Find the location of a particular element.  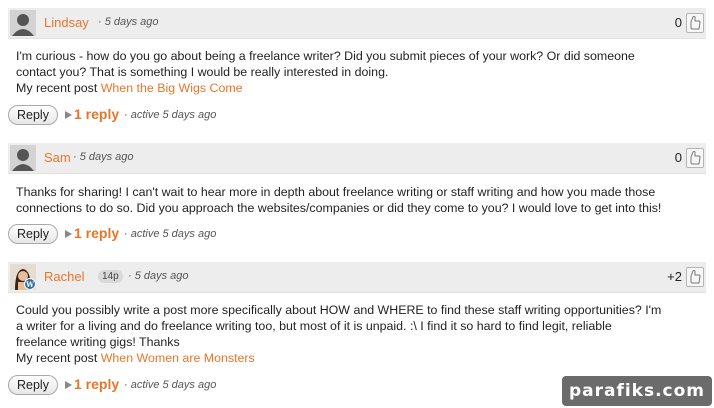

photo-avatar-with-wordpress-icon: W is located at coordinates (23, 277).